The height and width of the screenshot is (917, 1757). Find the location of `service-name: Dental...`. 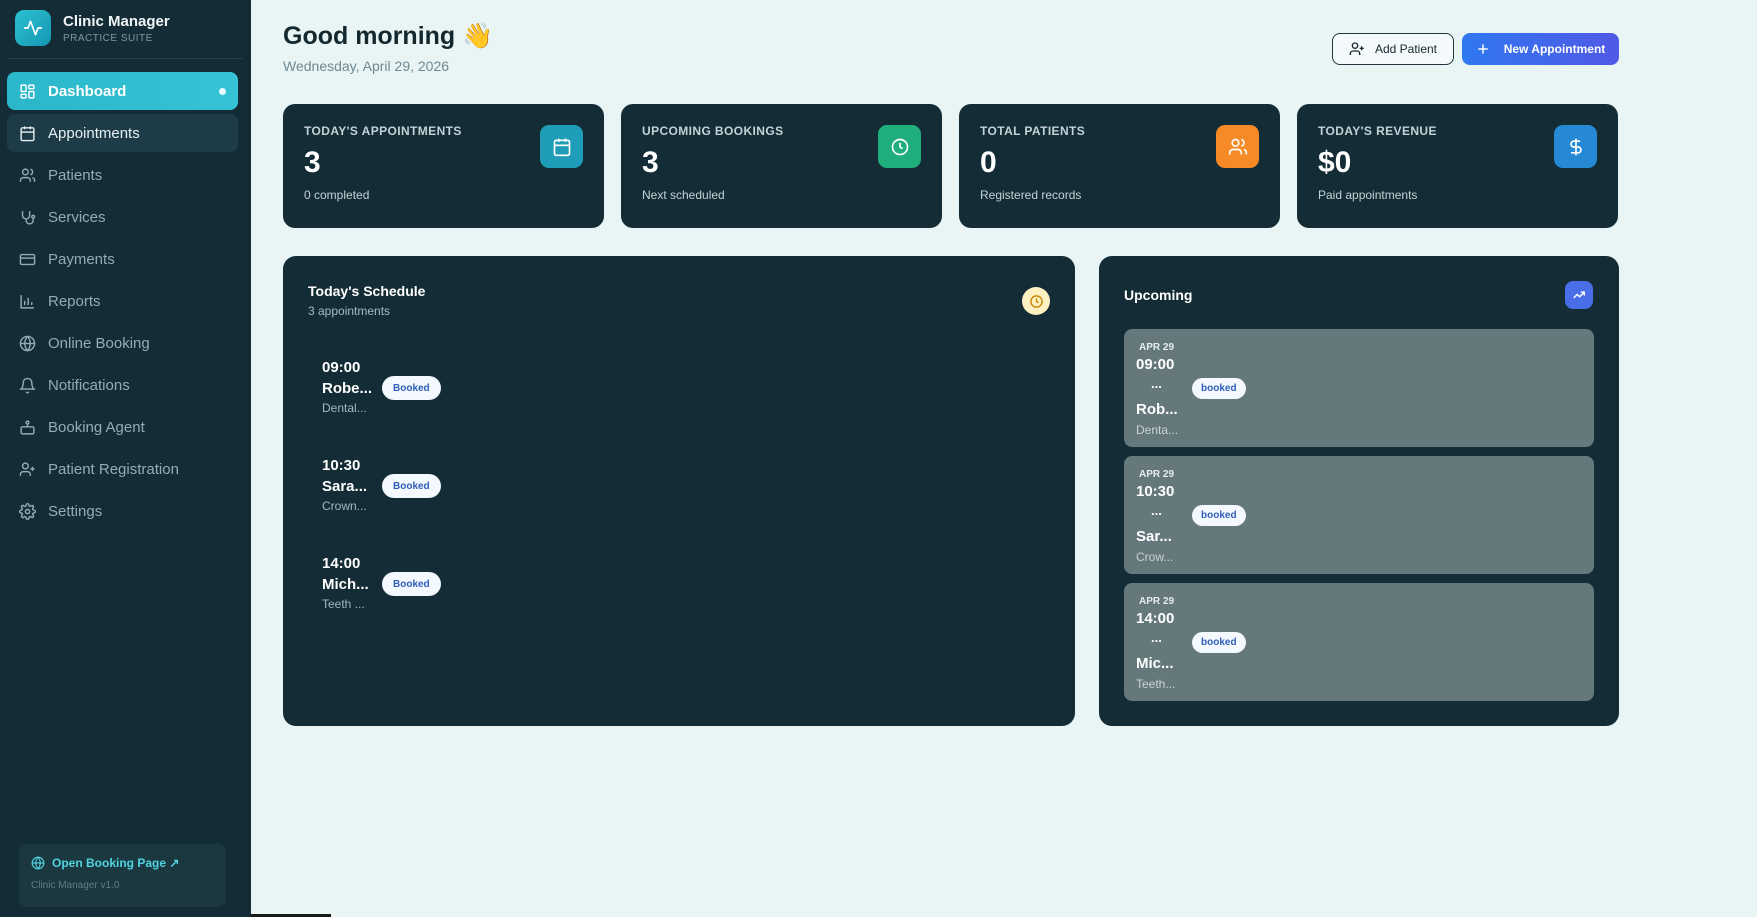

service-name: Dental... is located at coordinates (344, 408).